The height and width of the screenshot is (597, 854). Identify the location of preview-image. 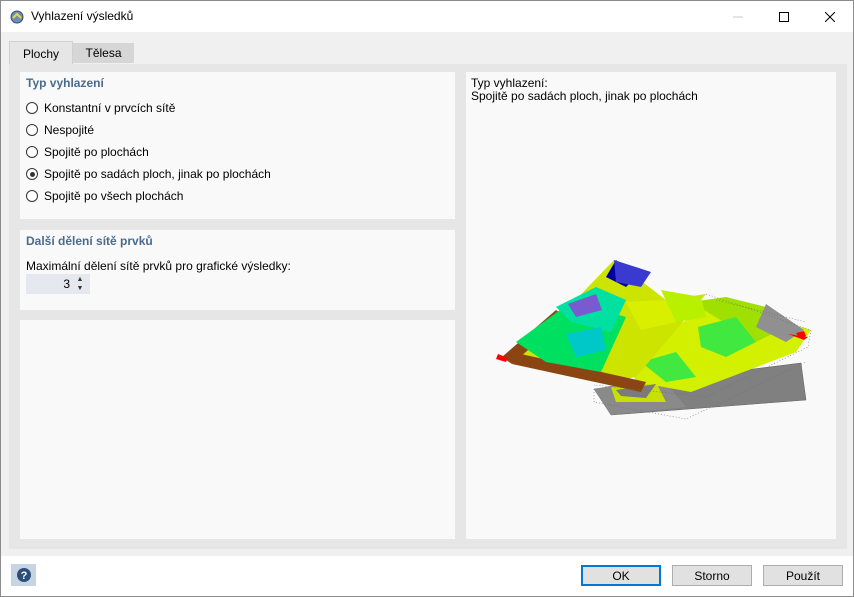
(654, 340).